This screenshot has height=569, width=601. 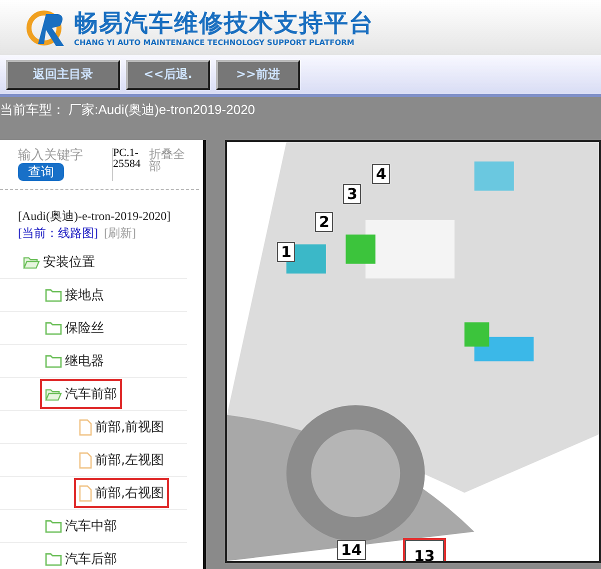 What do you see at coordinates (74, 295) in the screenshot?
I see `tree-item: 接地点` at bounding box center [74, 295].